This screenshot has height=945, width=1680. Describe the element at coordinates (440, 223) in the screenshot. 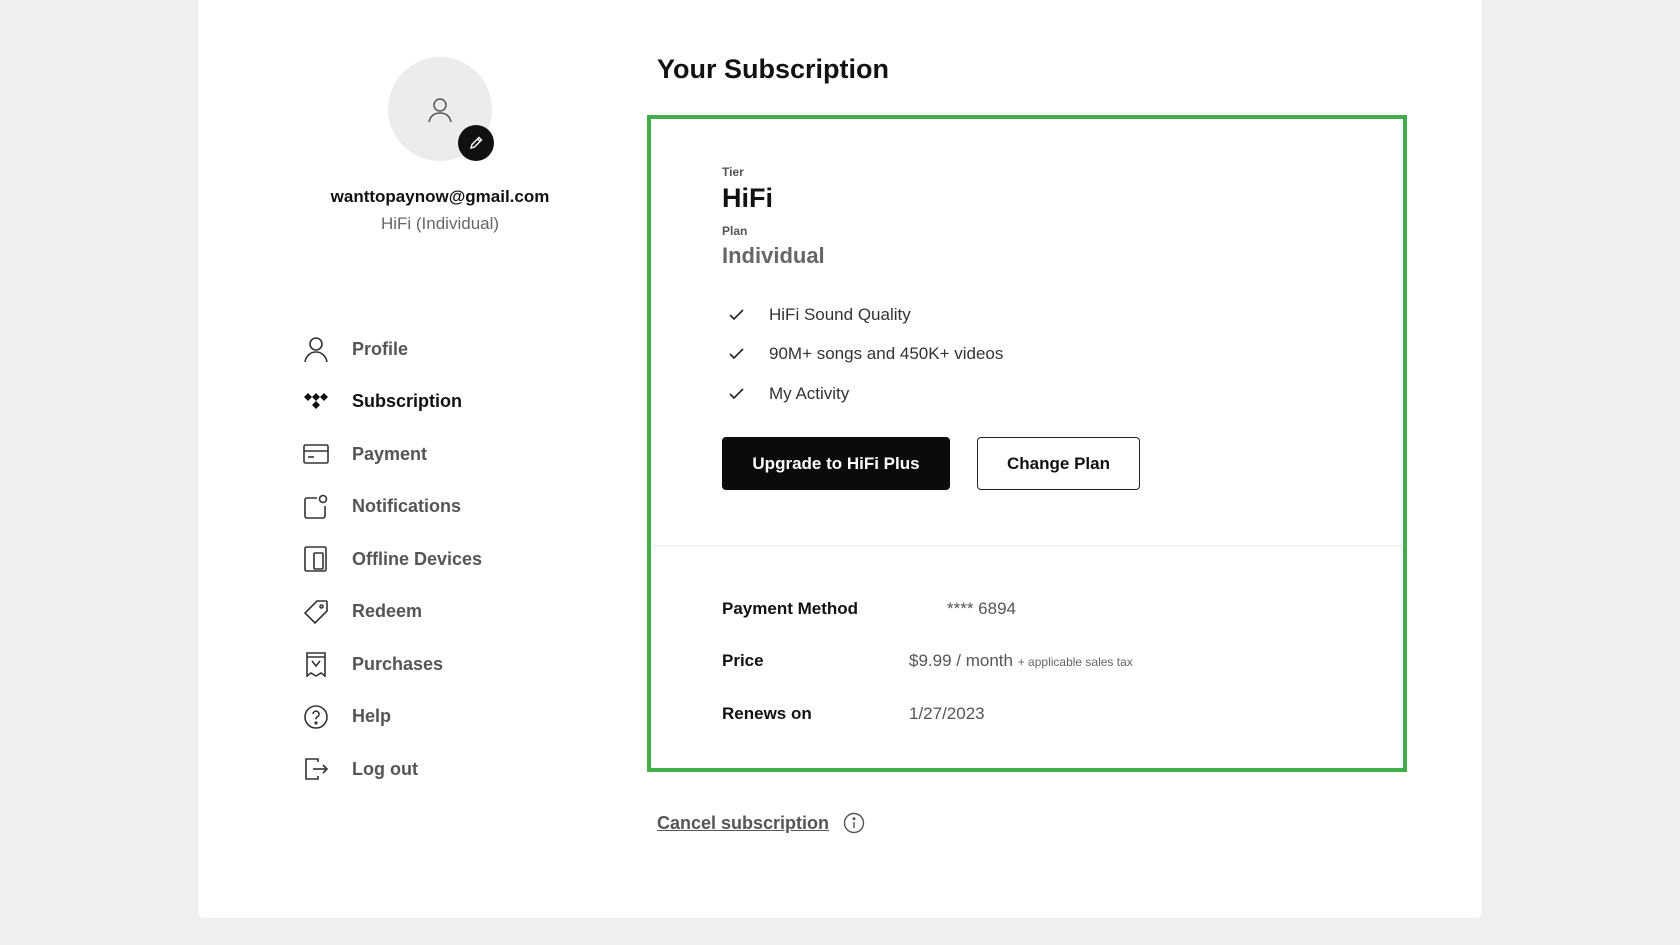

I see `user-plan-summary: HiFi (Individual)` at that location.